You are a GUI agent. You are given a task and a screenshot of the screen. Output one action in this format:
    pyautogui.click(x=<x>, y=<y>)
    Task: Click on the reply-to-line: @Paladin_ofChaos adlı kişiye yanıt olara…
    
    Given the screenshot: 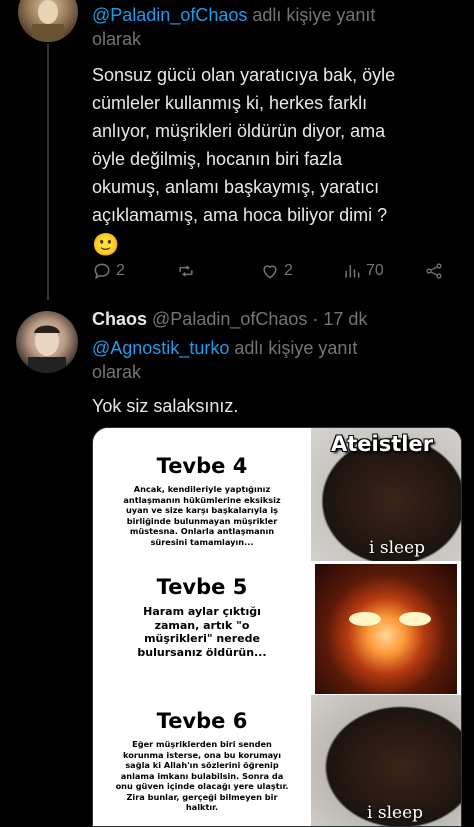 What is the action you would take?
    pyautogui.click(x=277, y=27)
    